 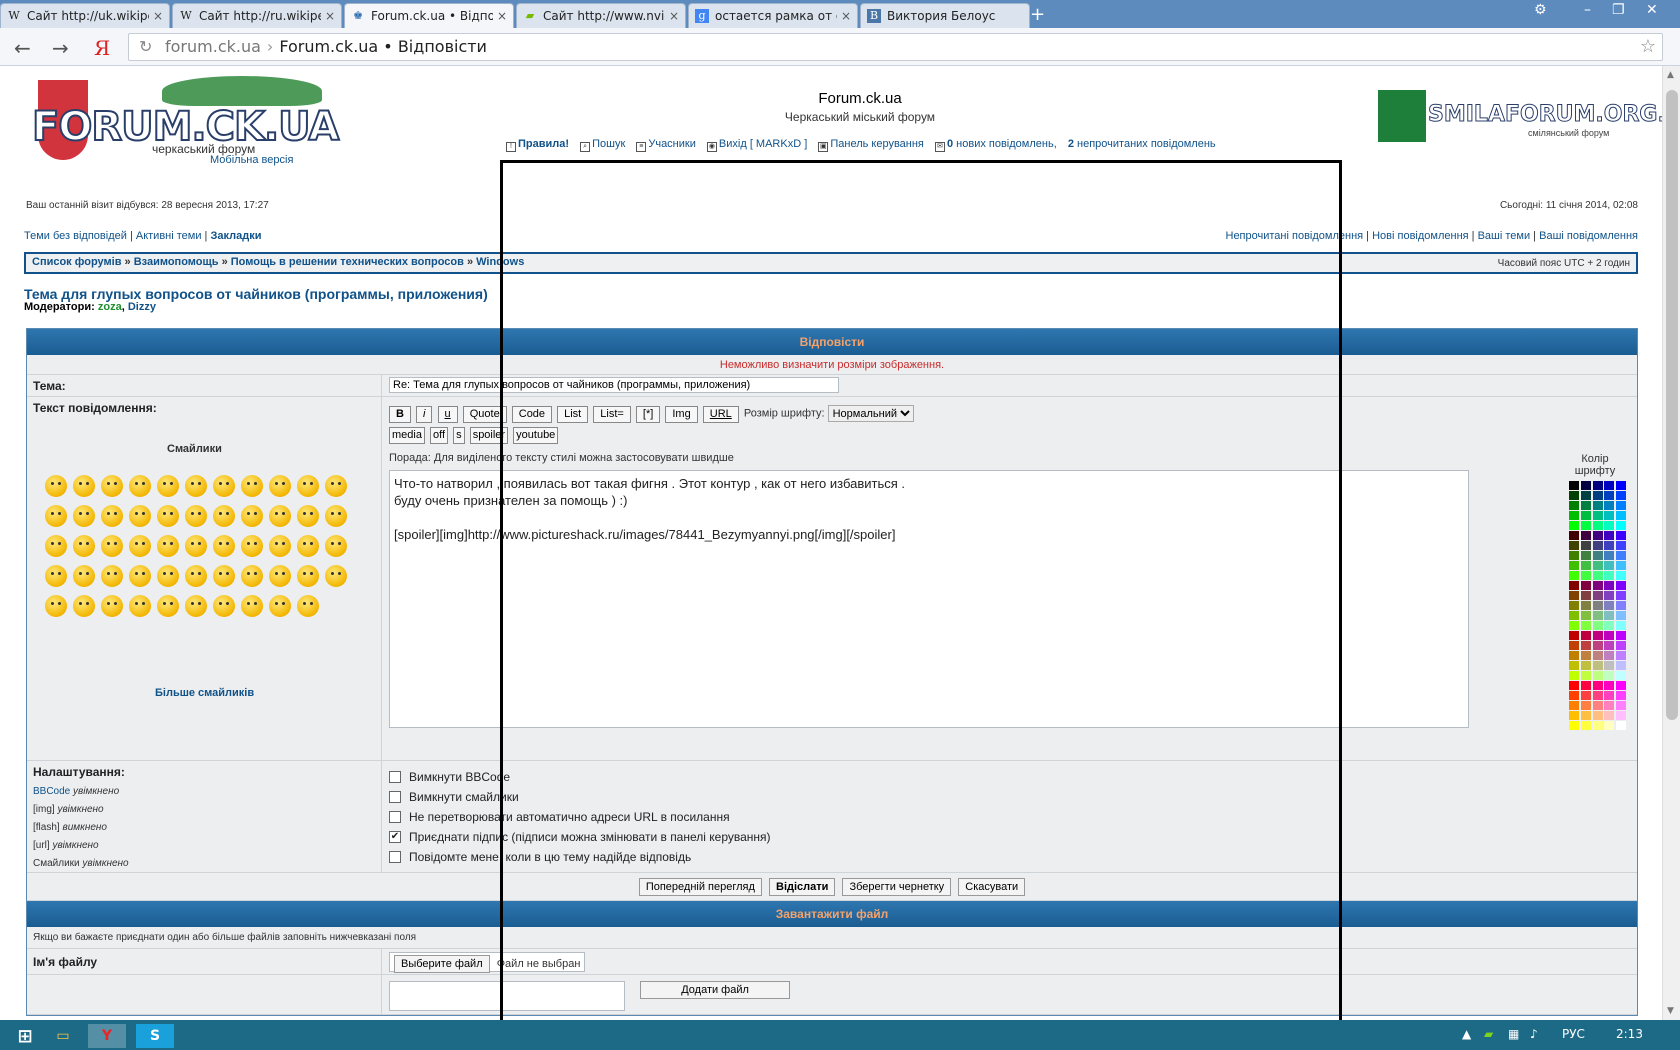 I want to click on browser-tab: B Виктория Белоус, so click(x=945, y=15).